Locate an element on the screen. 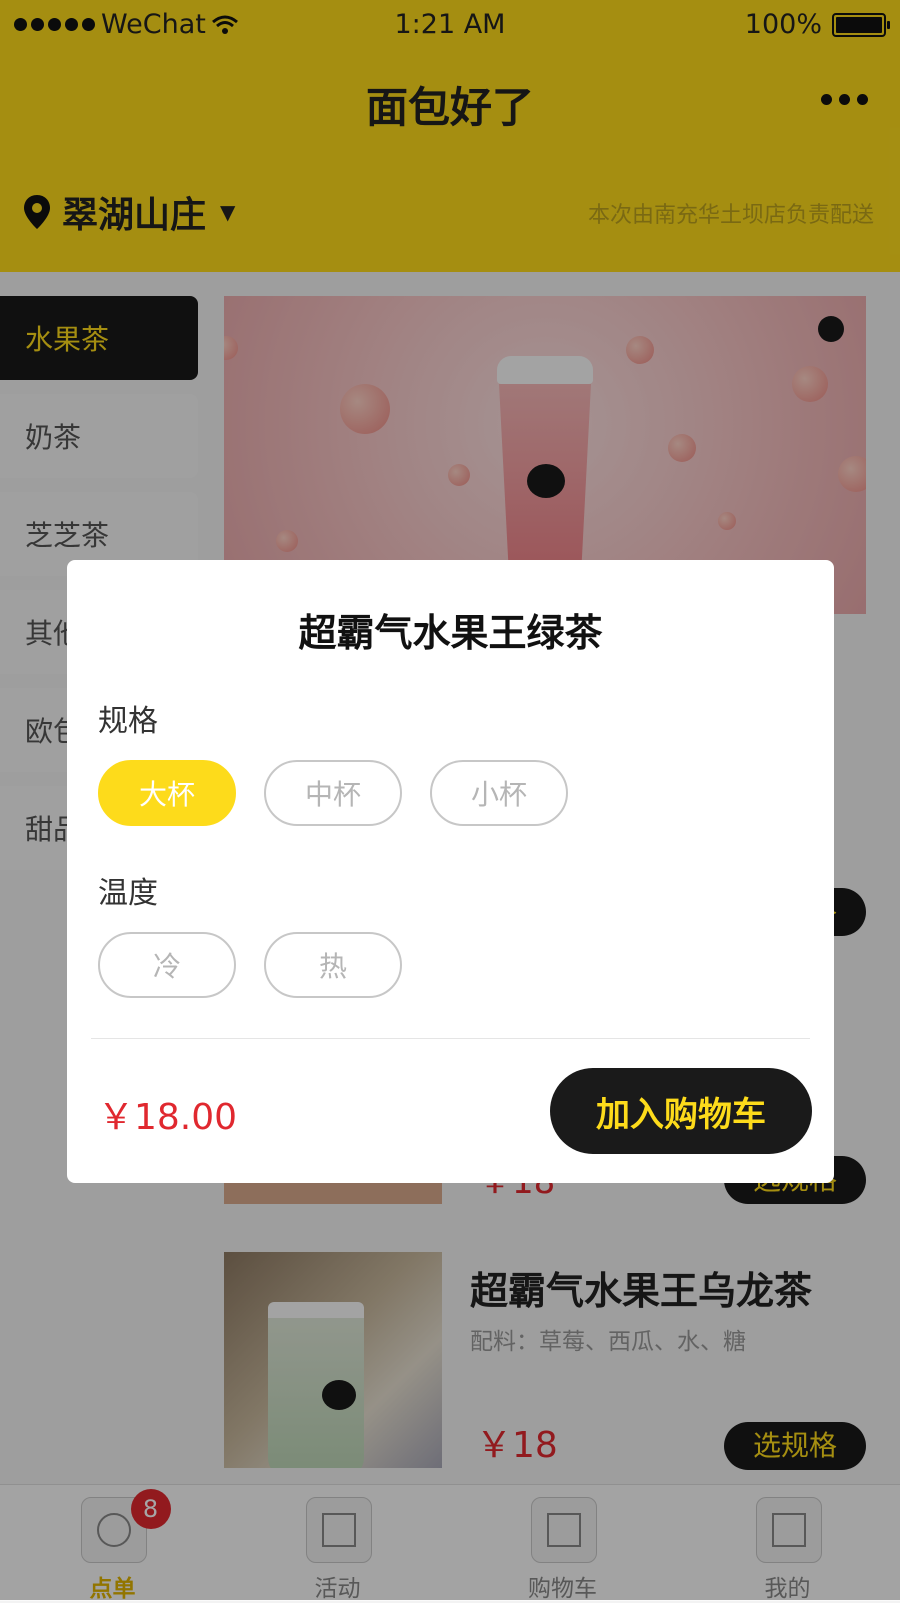 This screenshot has width=900, height=1603. temperature-label: 温度 is located at coordinates (128, 893).